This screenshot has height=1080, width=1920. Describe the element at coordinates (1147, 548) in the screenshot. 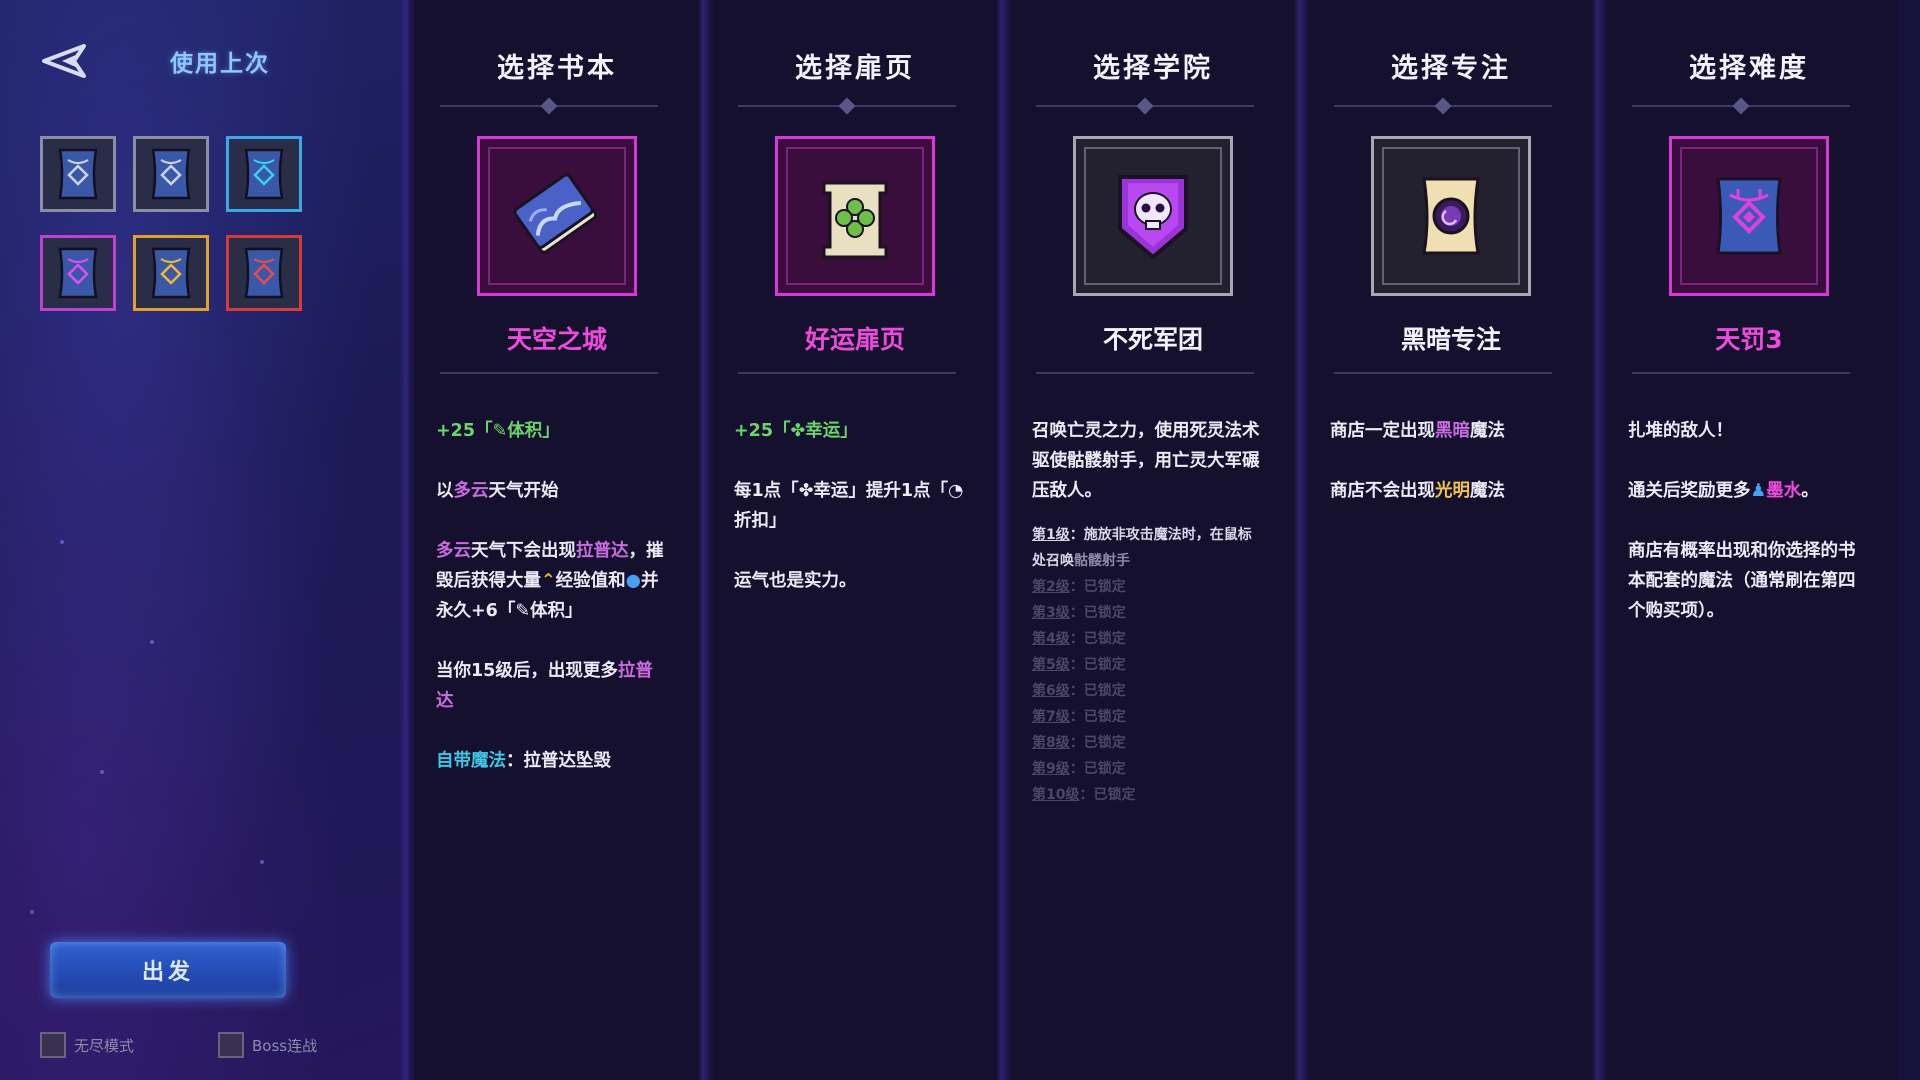

I see `level-row: 第1级：施放非攻击魔法时，在鼠标处召唤骷髅射手` at that location.